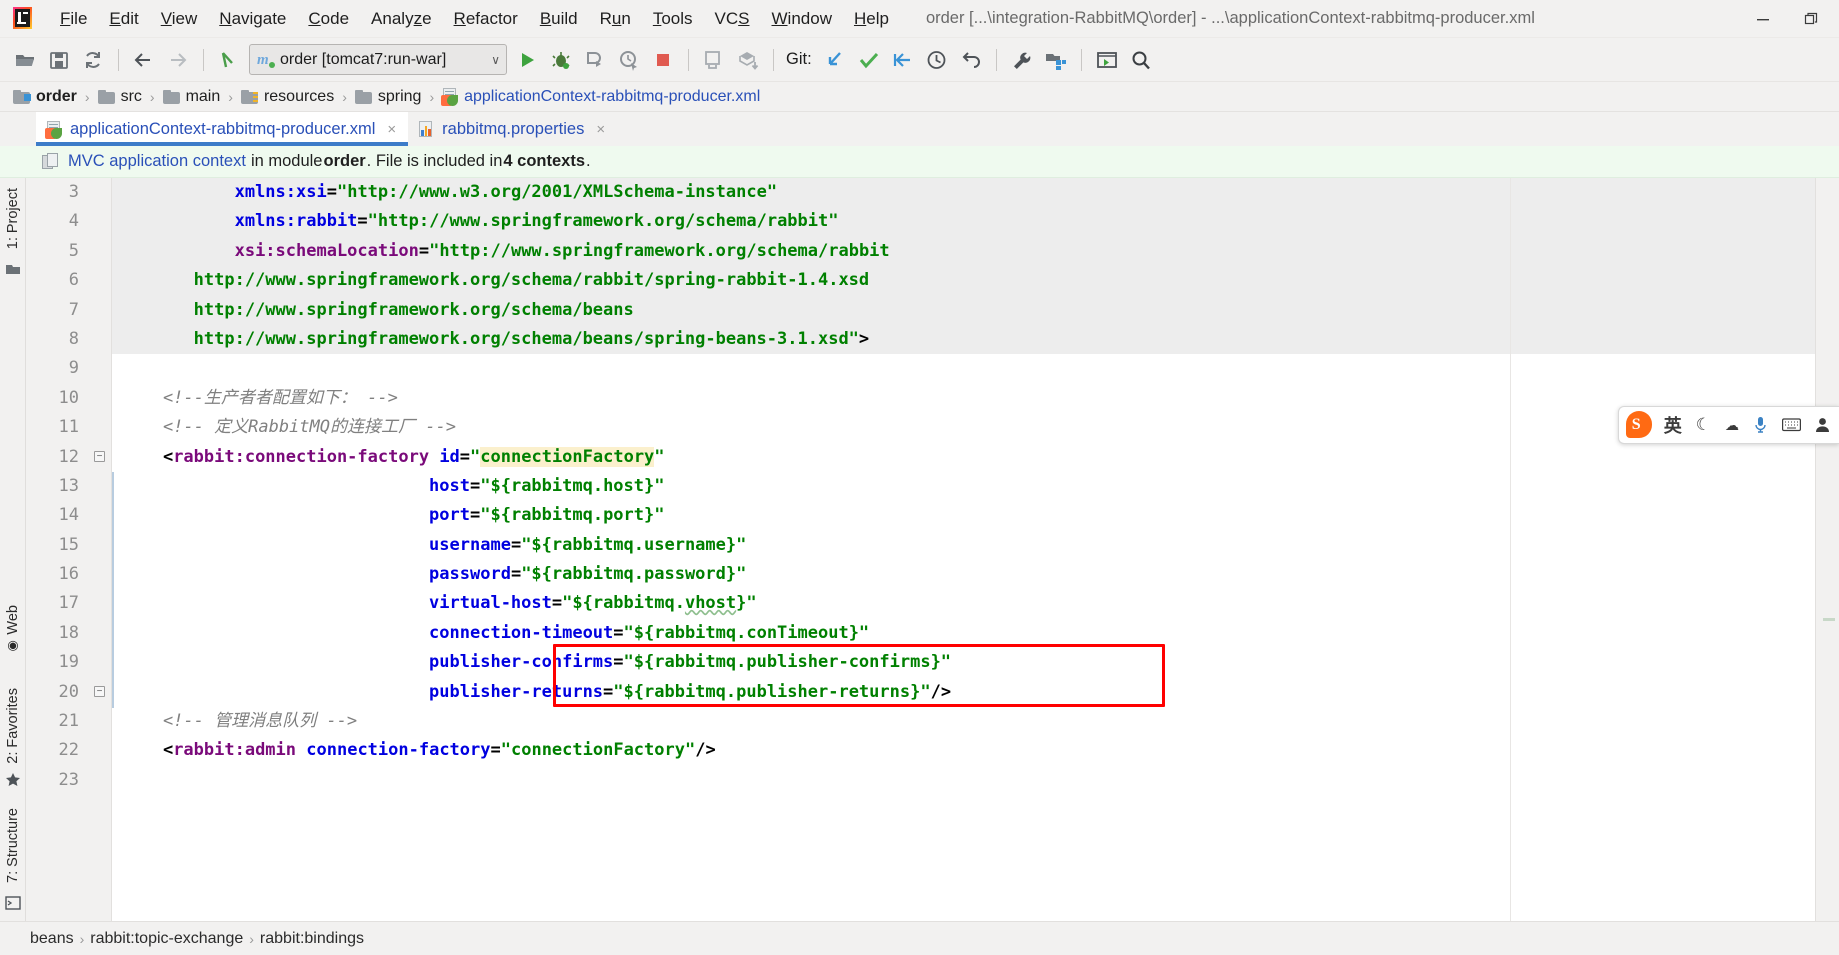 The height and width of the screenshot is (955, 1839). I want to click on moon-icon: ☾, so click(1703, 425).